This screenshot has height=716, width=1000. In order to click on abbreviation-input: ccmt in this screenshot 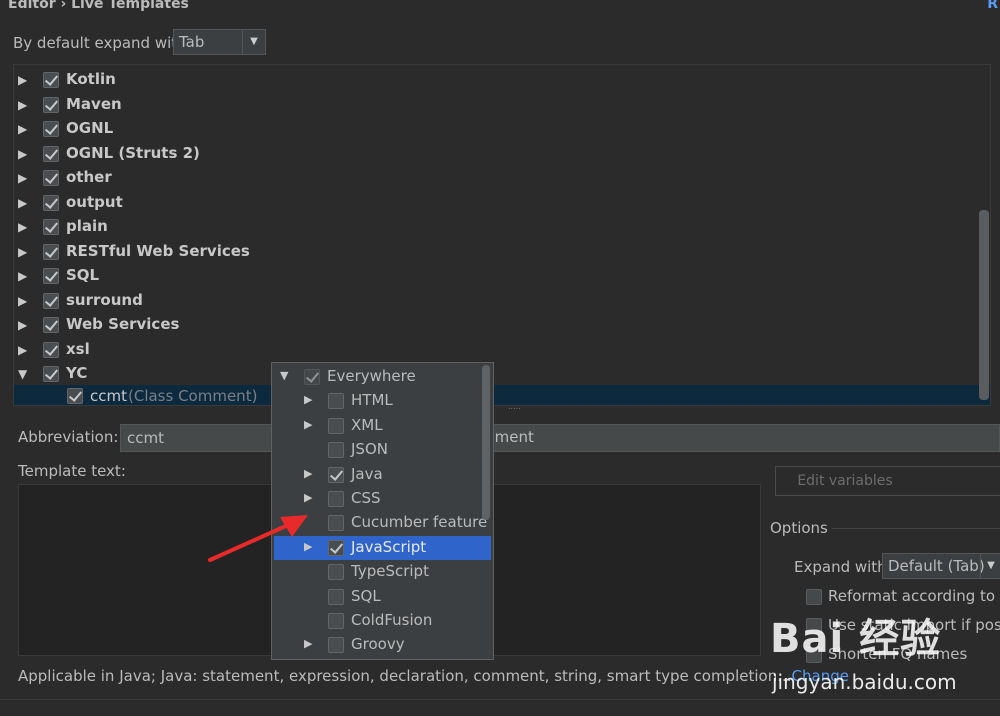, I will do `click(560, 438)`.